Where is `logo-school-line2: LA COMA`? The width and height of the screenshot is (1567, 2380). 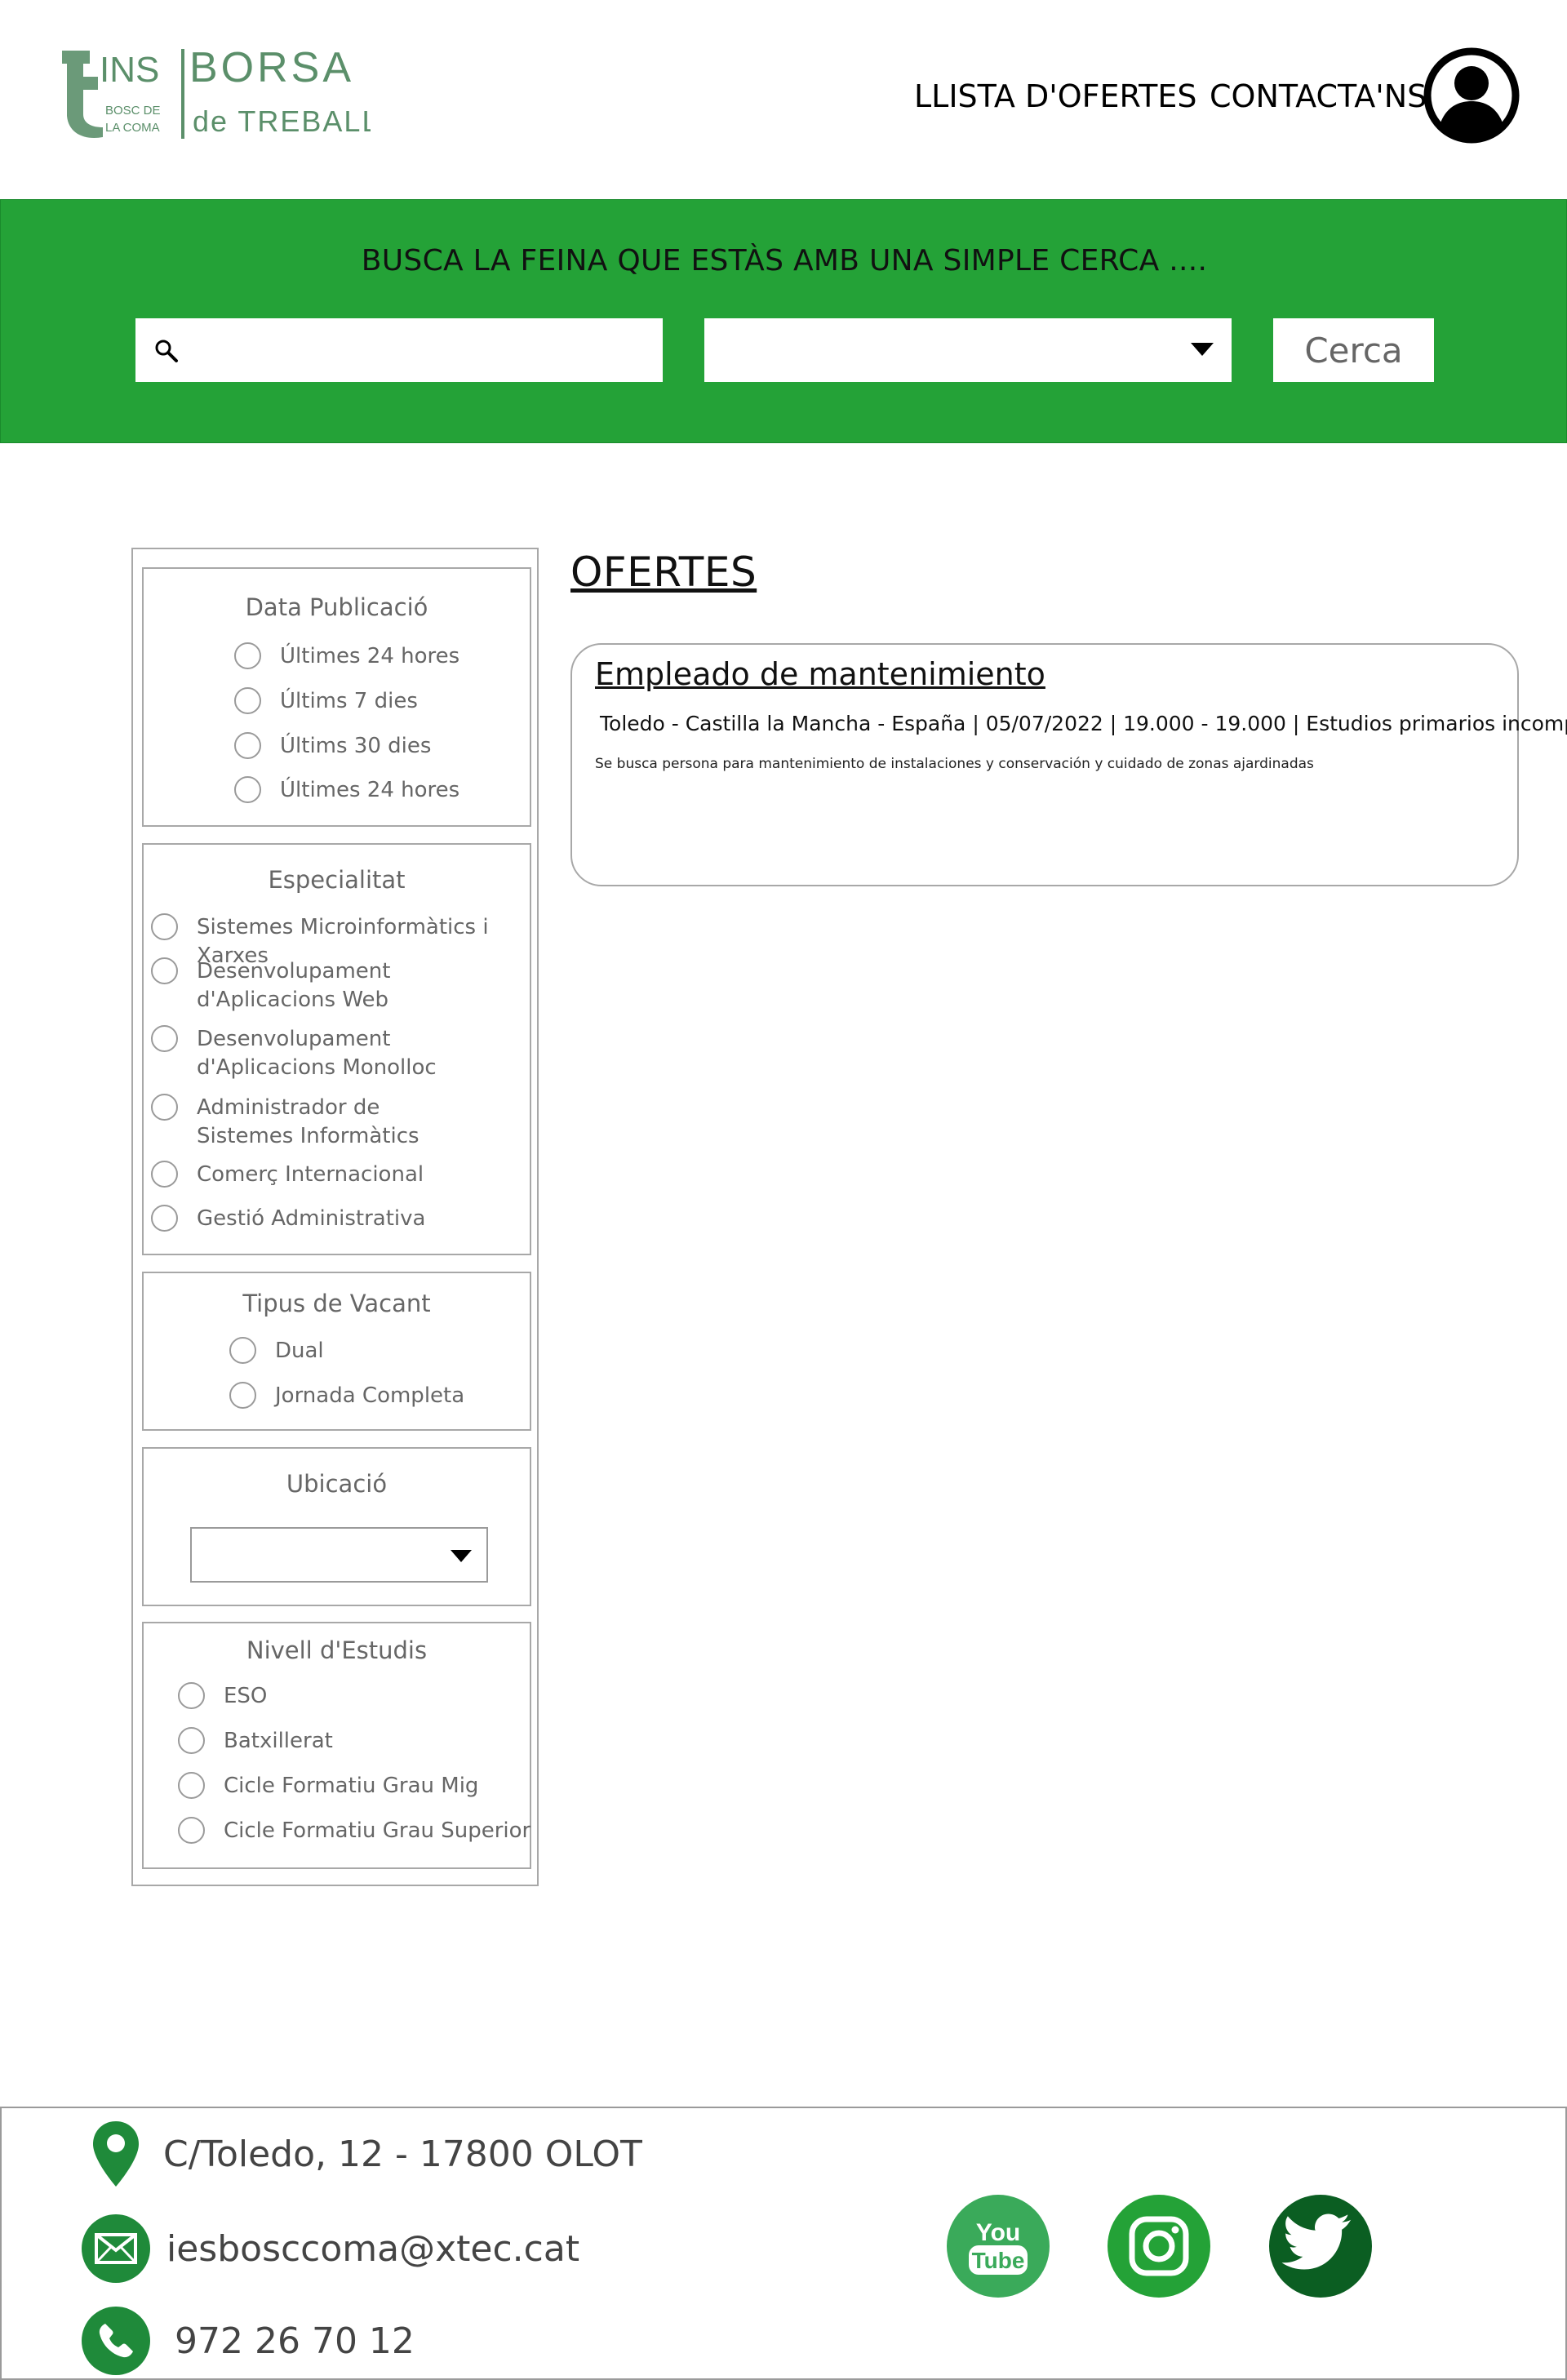
logo-school-line2: LA COMA is located at coordinates (133, 128).